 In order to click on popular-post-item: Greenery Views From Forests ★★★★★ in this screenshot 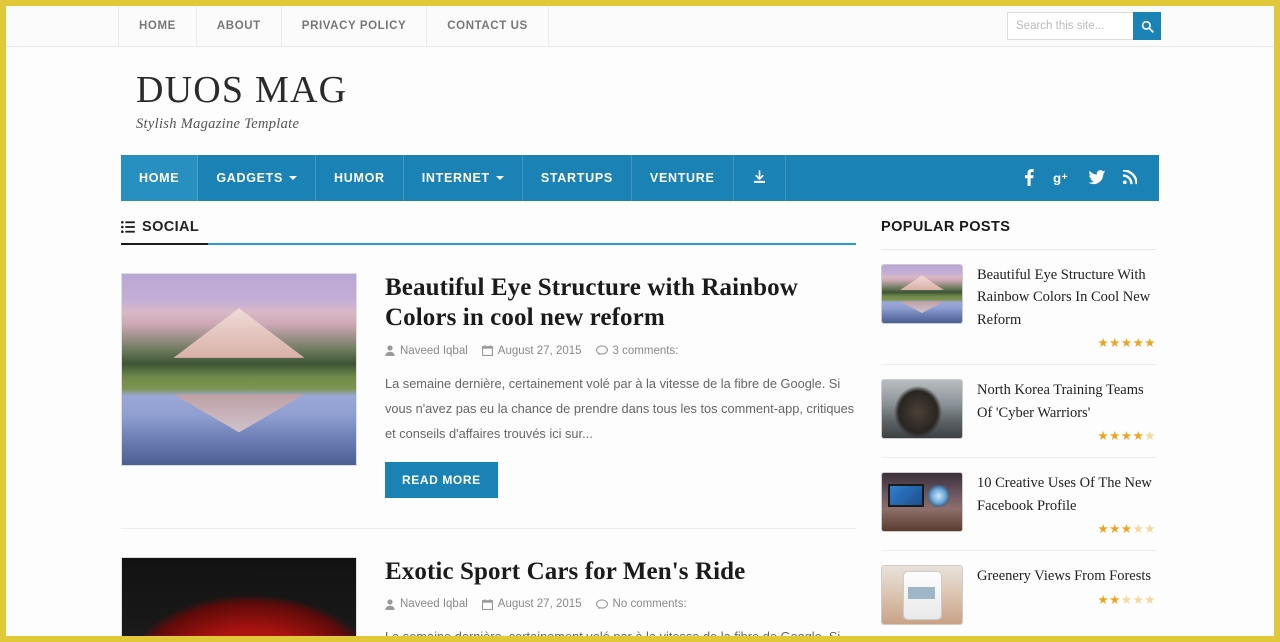, I will do `click(1018, 593)`.